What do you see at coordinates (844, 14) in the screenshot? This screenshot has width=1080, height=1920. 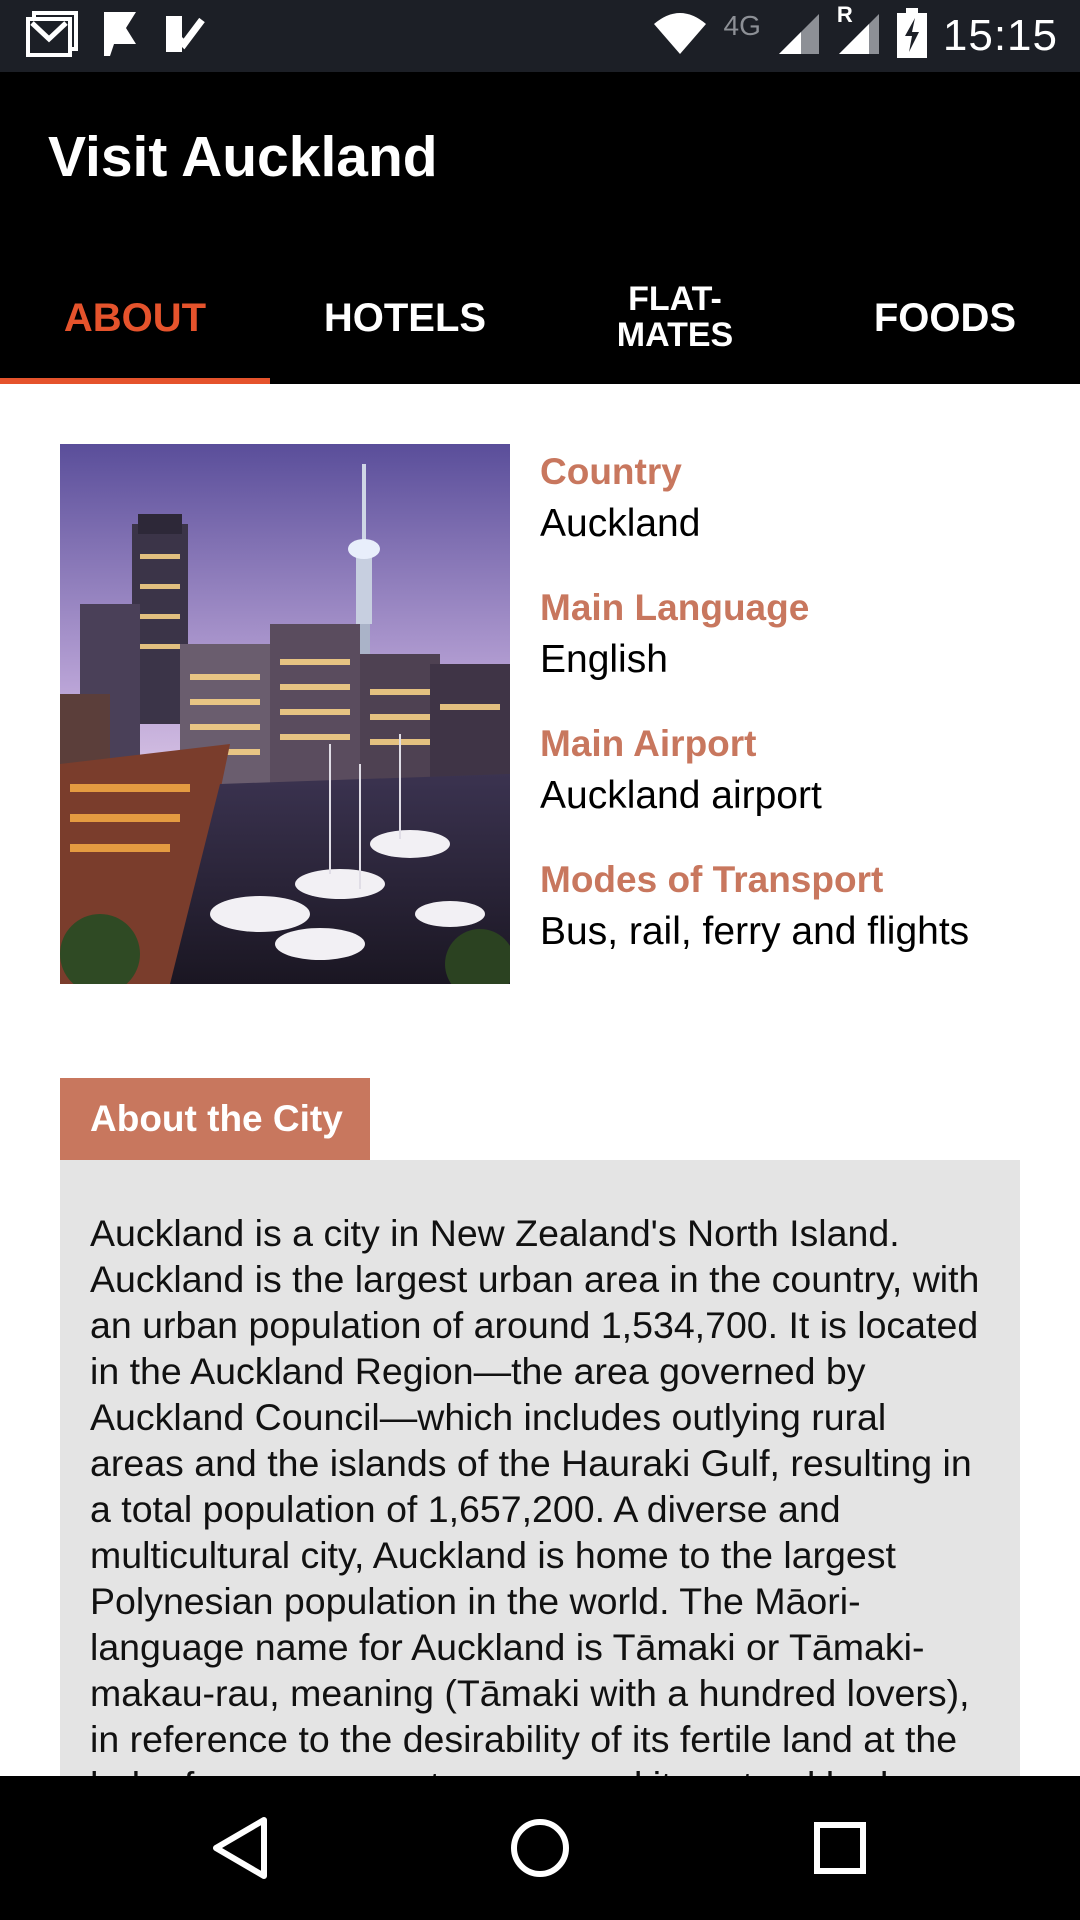 I see `roaming-label: R` at bounding box center [844, 14].